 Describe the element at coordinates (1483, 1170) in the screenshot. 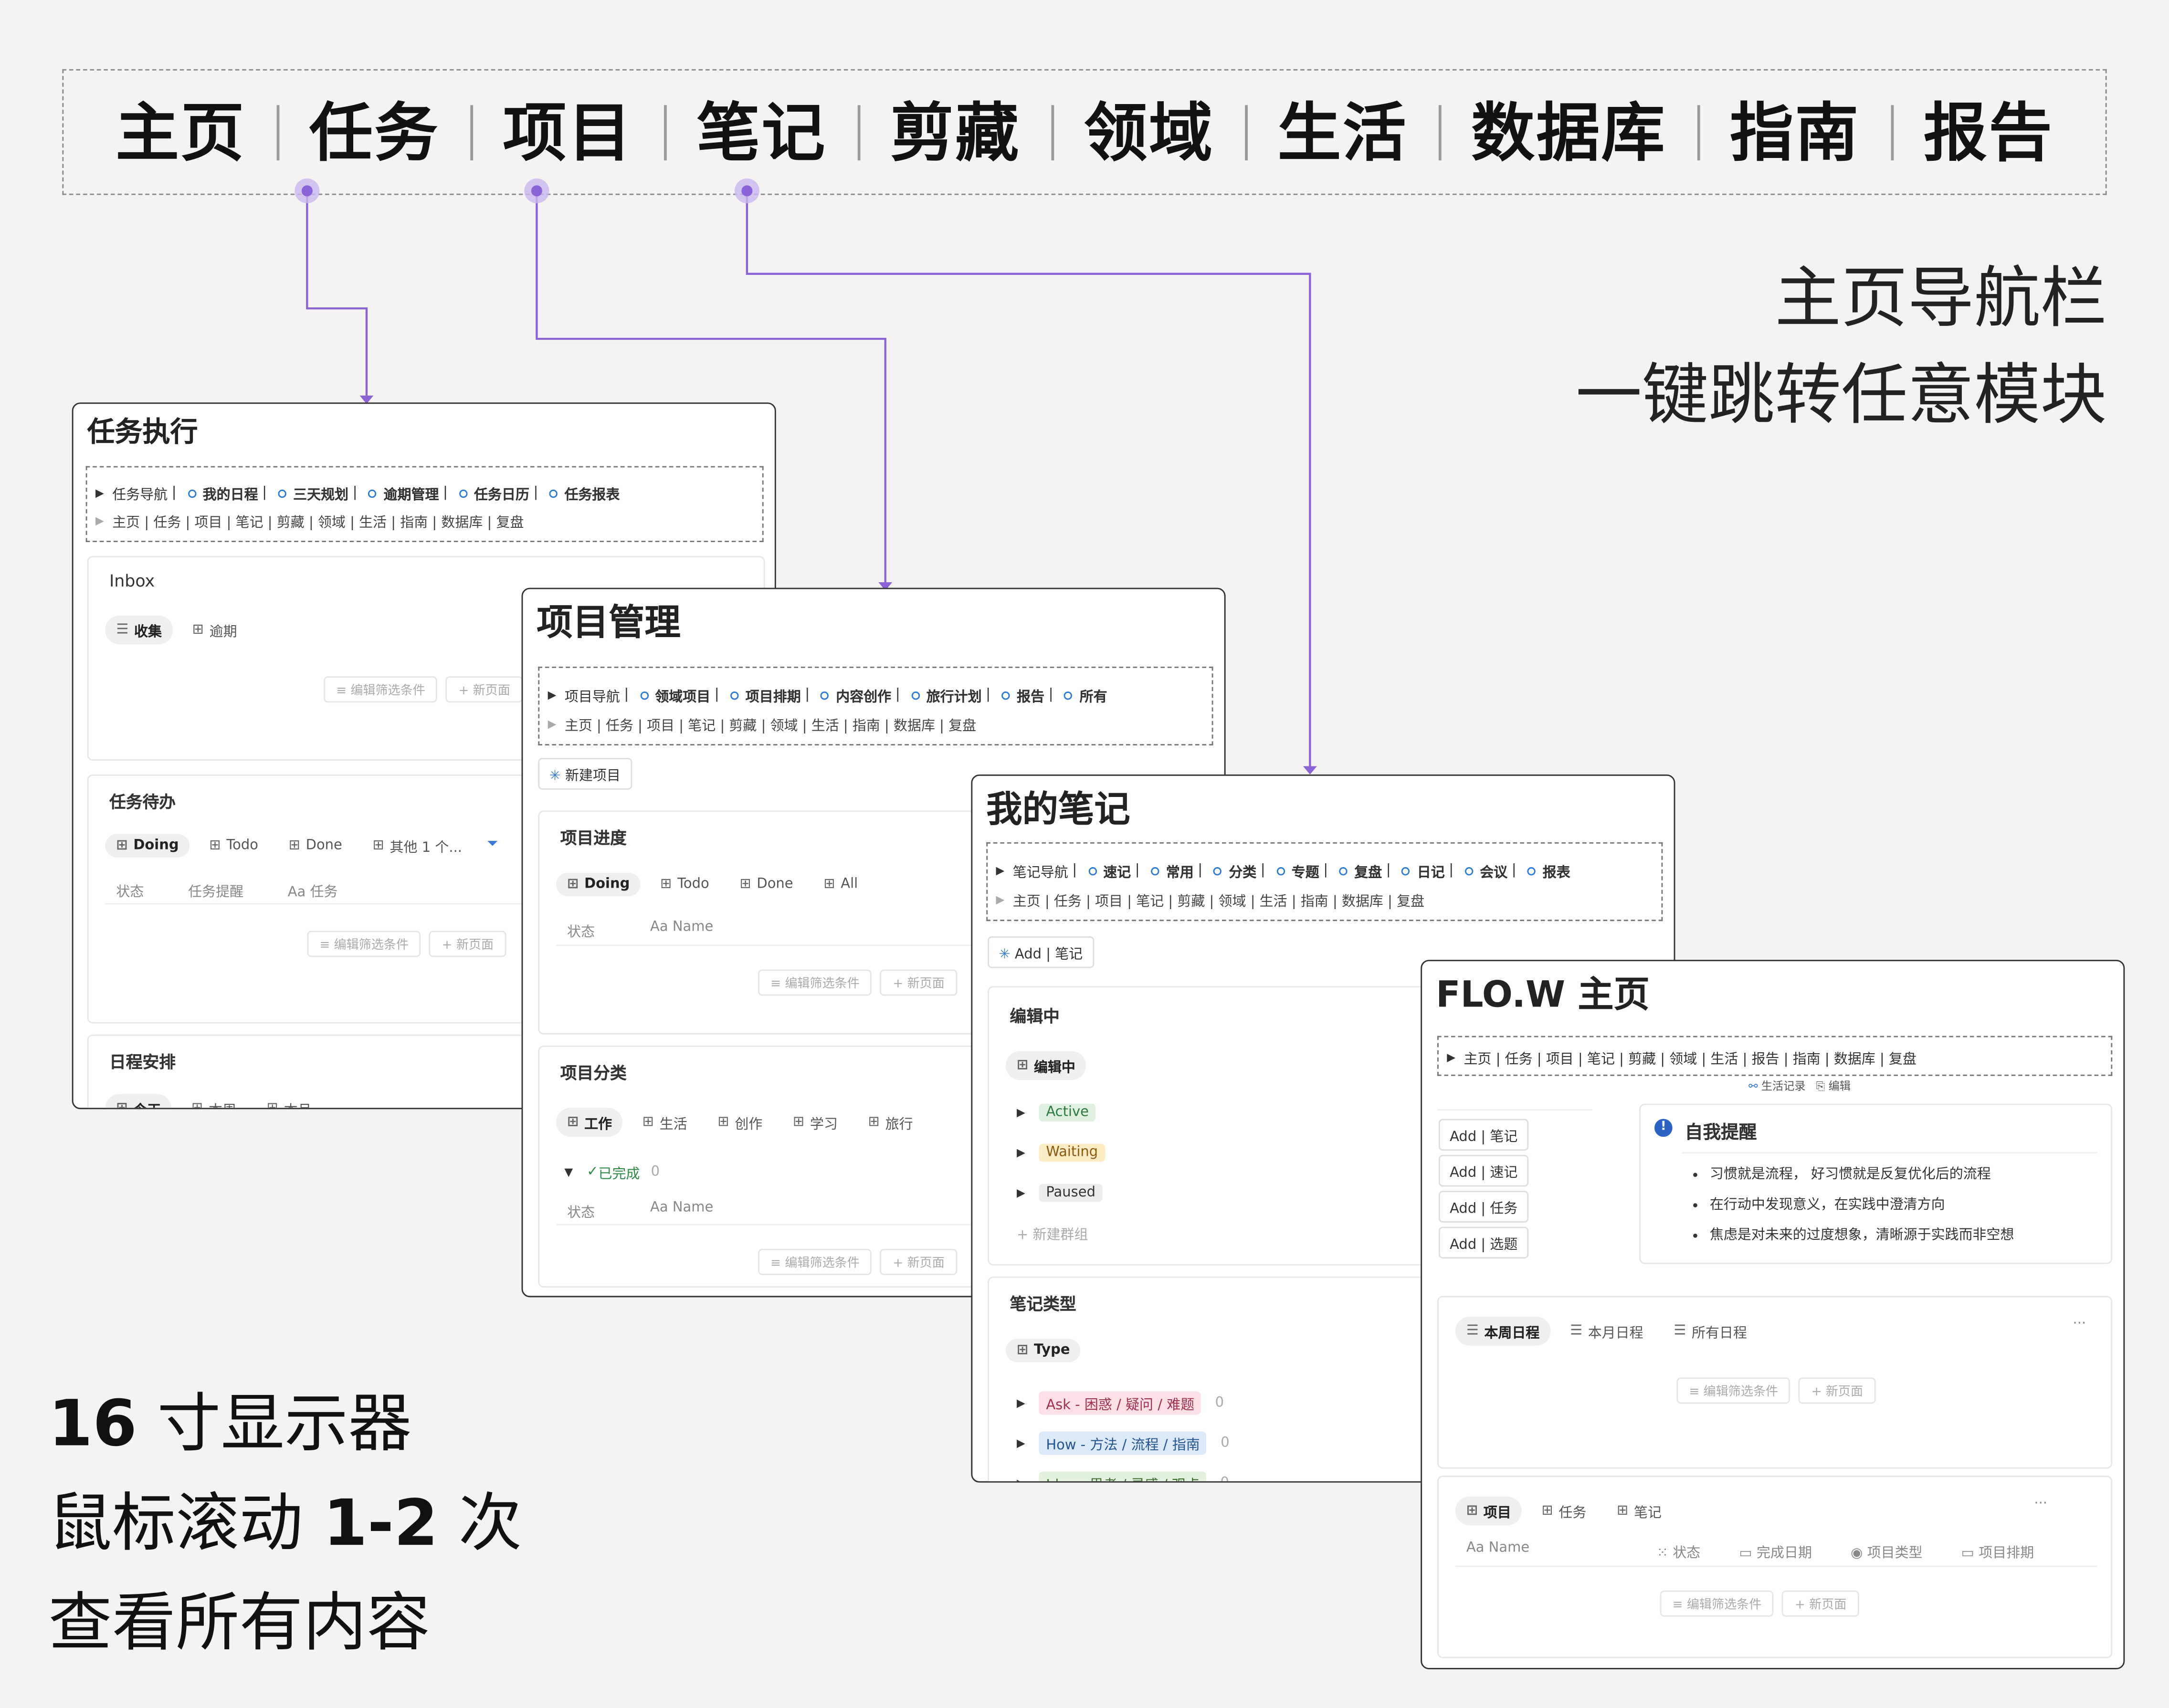

I see `add-memo-button: Add | 速记` at that location.